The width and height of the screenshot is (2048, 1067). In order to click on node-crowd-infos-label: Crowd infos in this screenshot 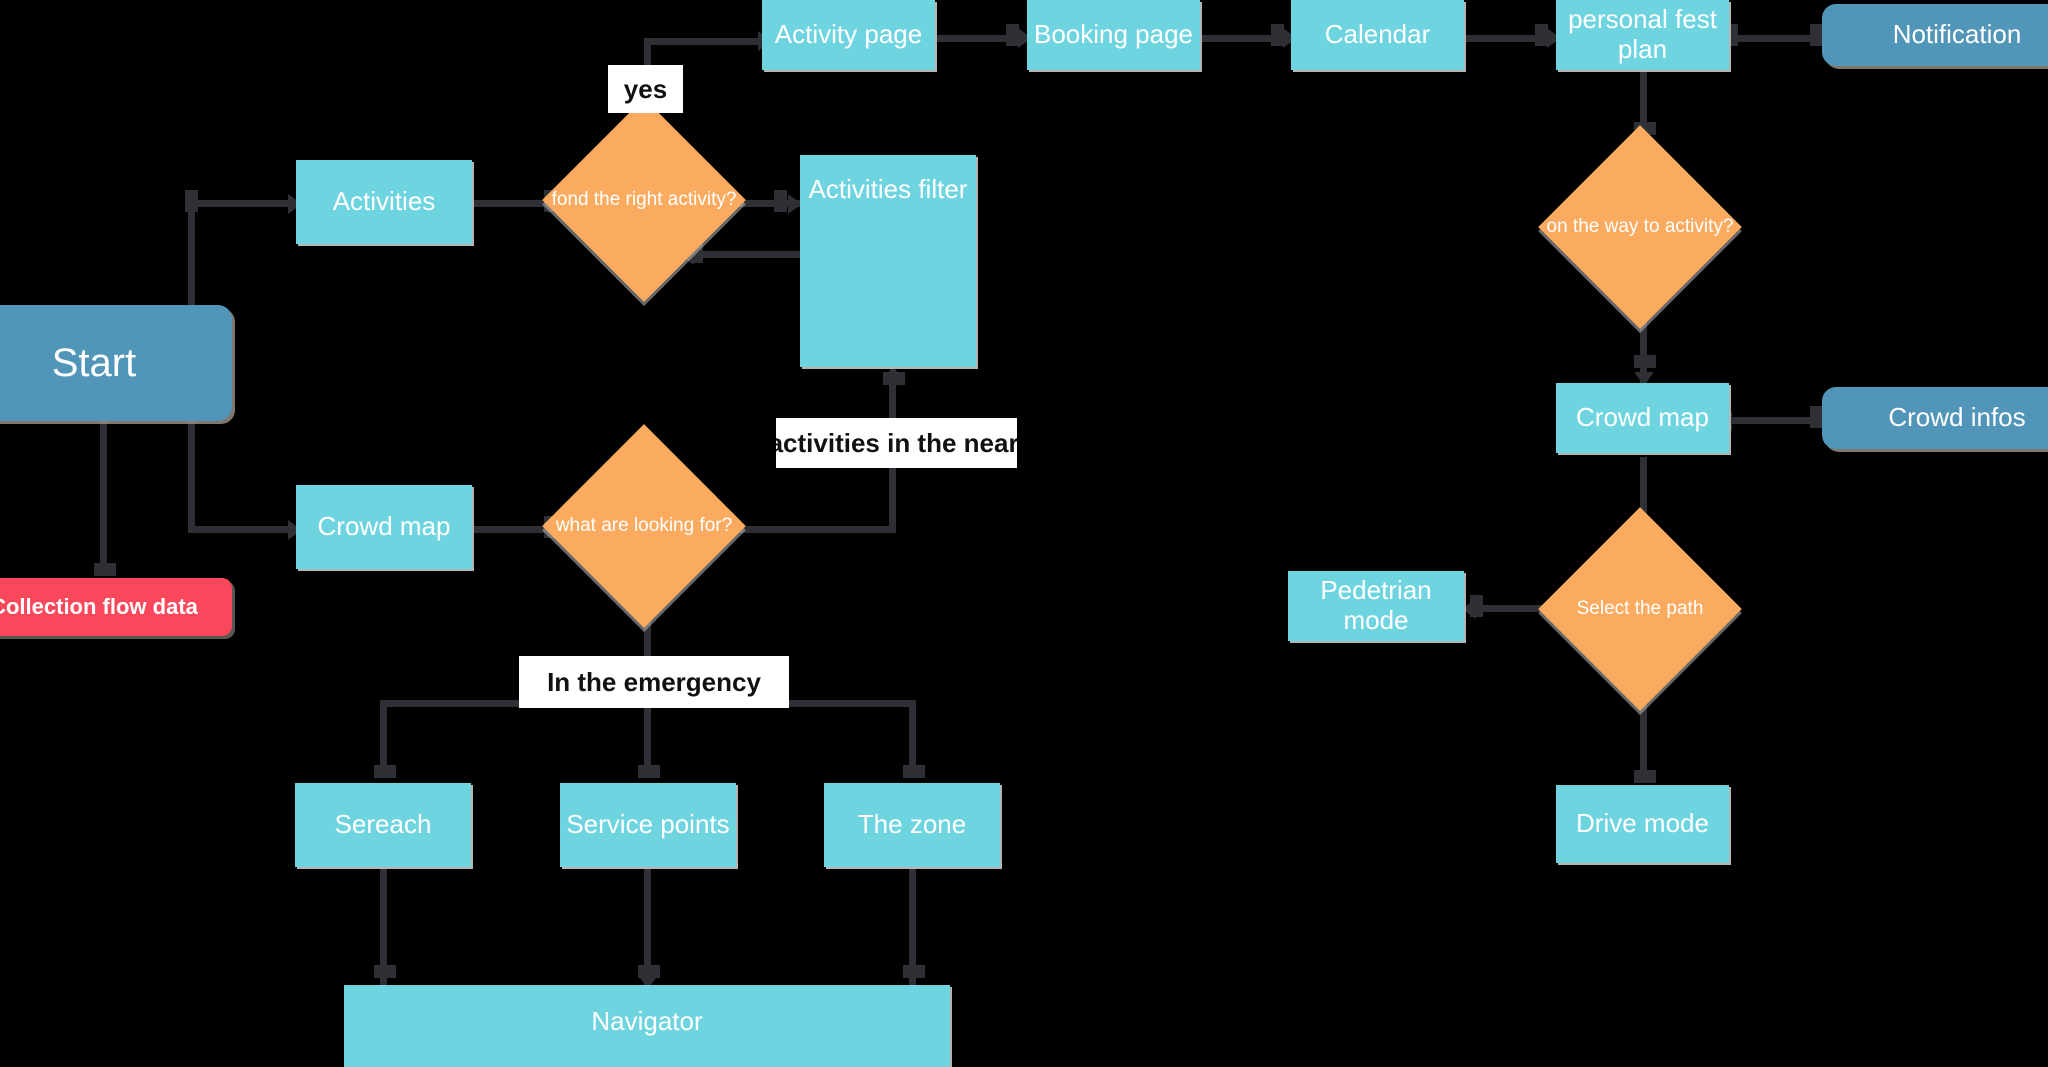, I will do `click(1957, 417)`.